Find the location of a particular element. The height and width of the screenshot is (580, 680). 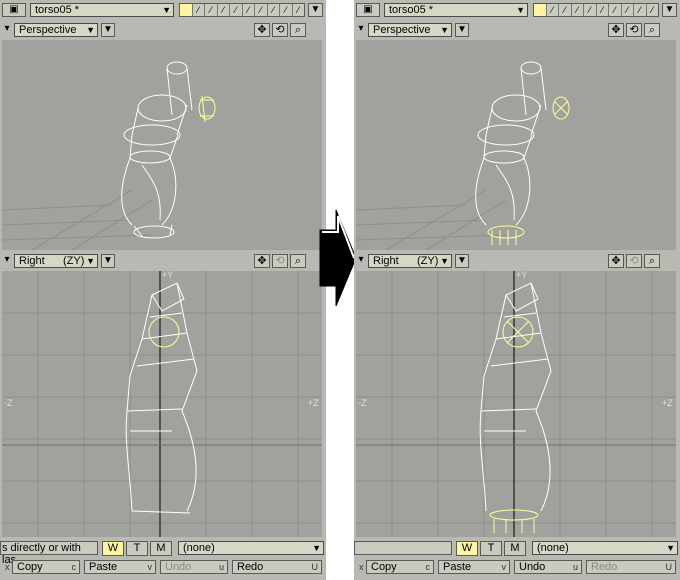

right-viewport-header: ▾ Right (ZY) ▼ ▼ ✥ ⟲ ⌕ is located at coordinates (517, 261).